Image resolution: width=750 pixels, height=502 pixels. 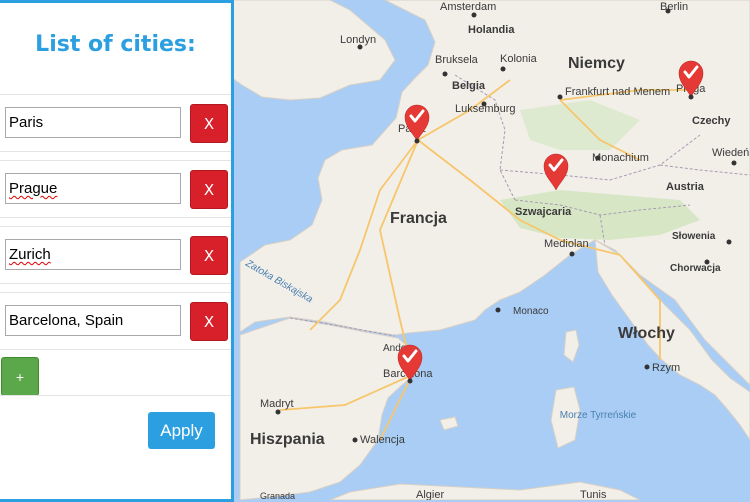 I want to click on city-input-text: Barcelona, Spain, so click(x=66, y=320).